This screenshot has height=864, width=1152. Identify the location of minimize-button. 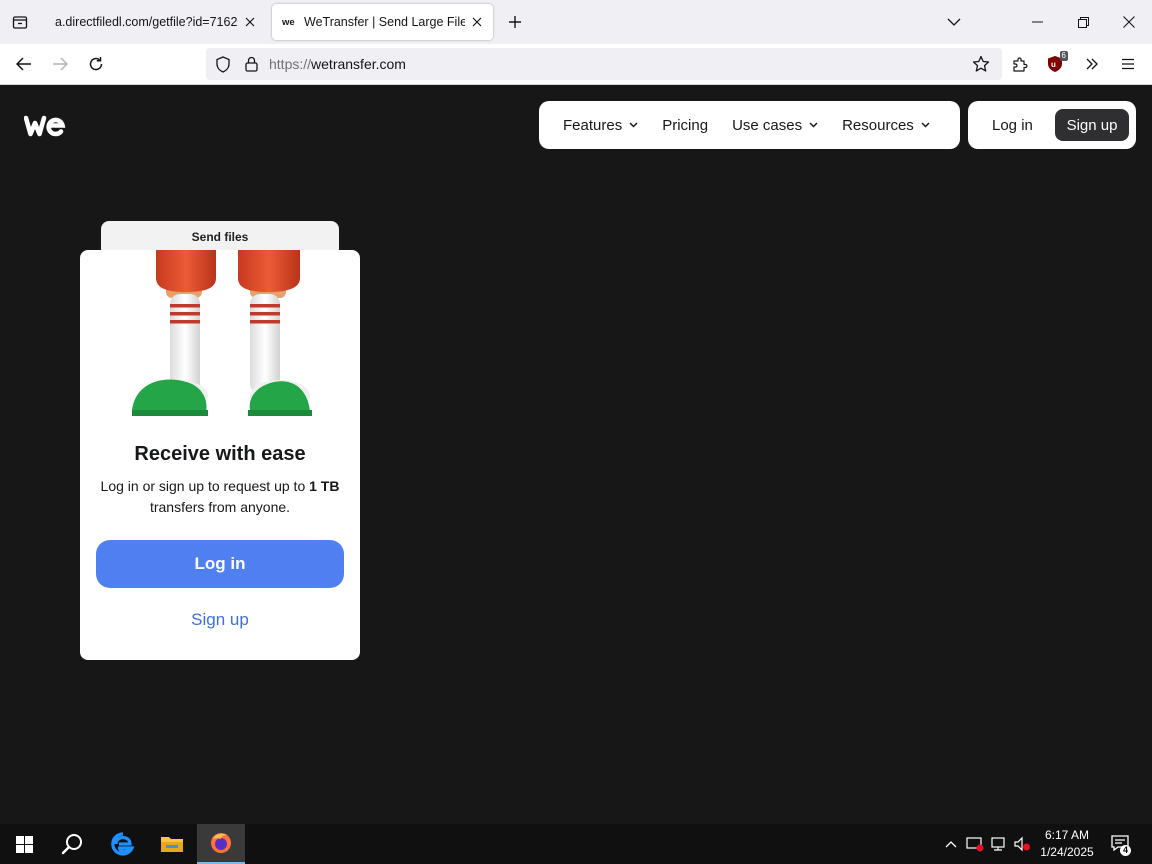
(1037, 22).